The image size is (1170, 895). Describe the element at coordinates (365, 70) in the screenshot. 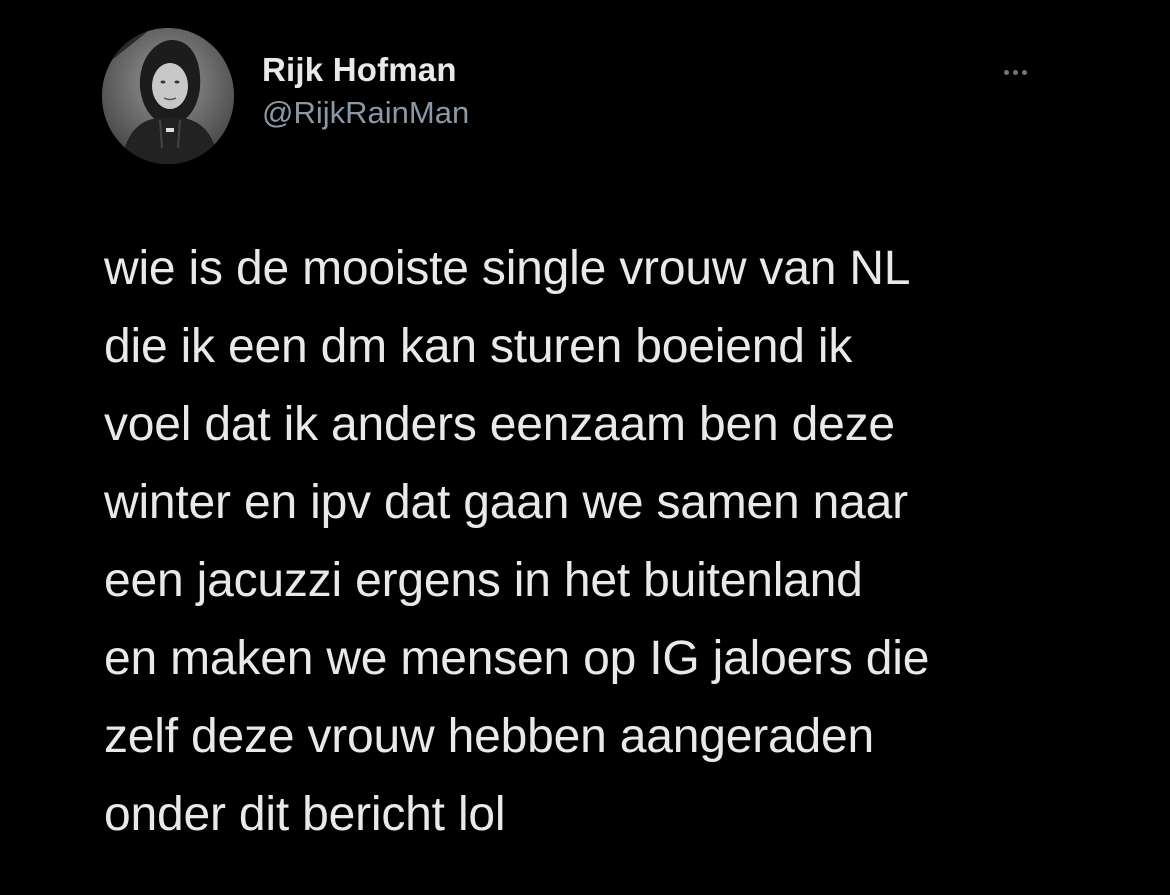

I see `author-display-name: Rijk Hofman` at that location.